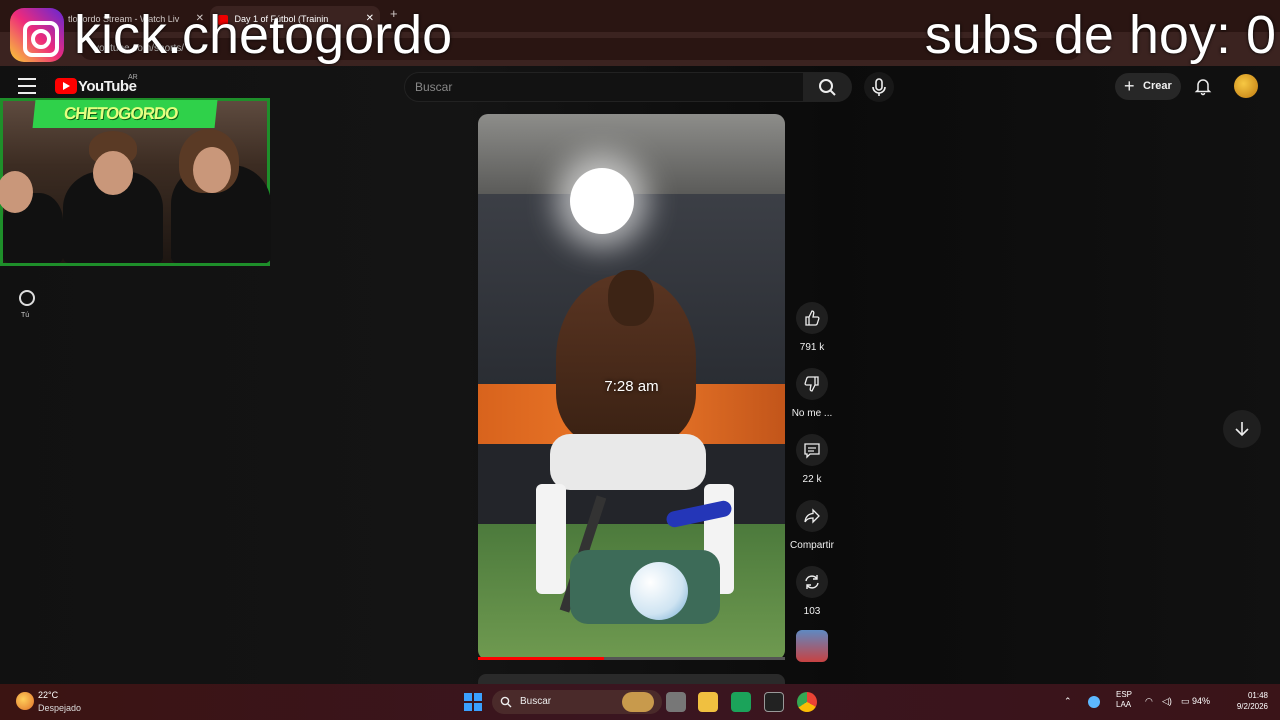 This screenshot has height=720, width=1280. I want to click on taskbar-search-label: Buscar, so click(536, 701).